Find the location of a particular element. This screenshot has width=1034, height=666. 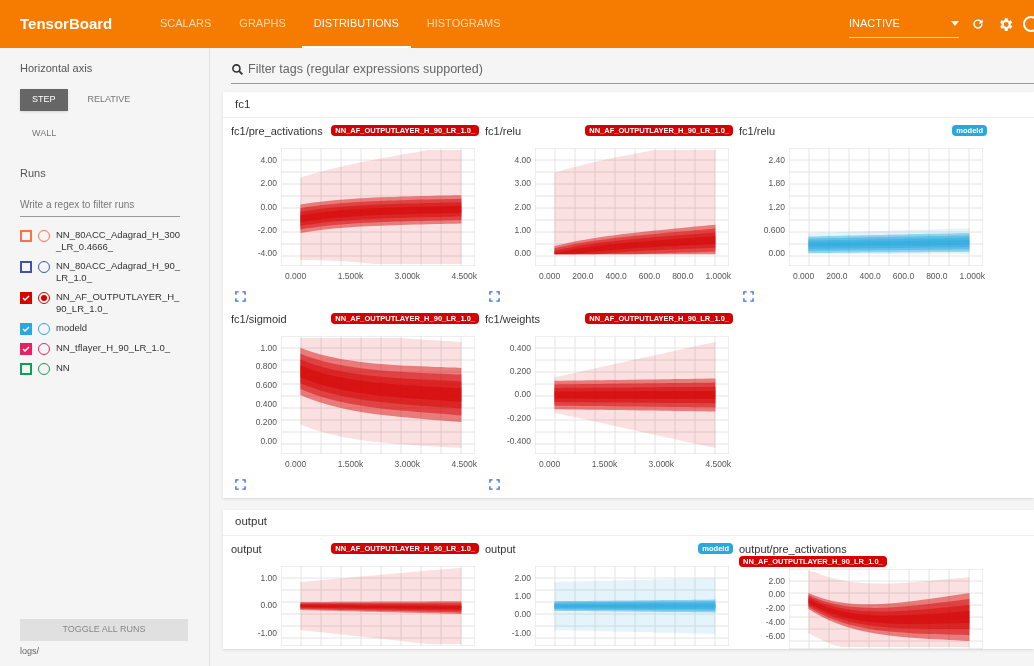

runs-label: Runs is located at coordinates (33, 173).